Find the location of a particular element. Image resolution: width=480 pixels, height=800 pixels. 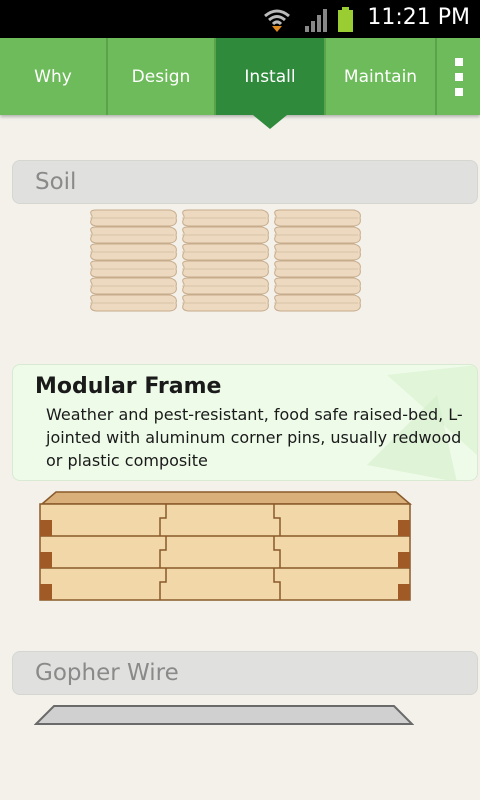

modular-frame-illustration is located at coordinates (226, 546).